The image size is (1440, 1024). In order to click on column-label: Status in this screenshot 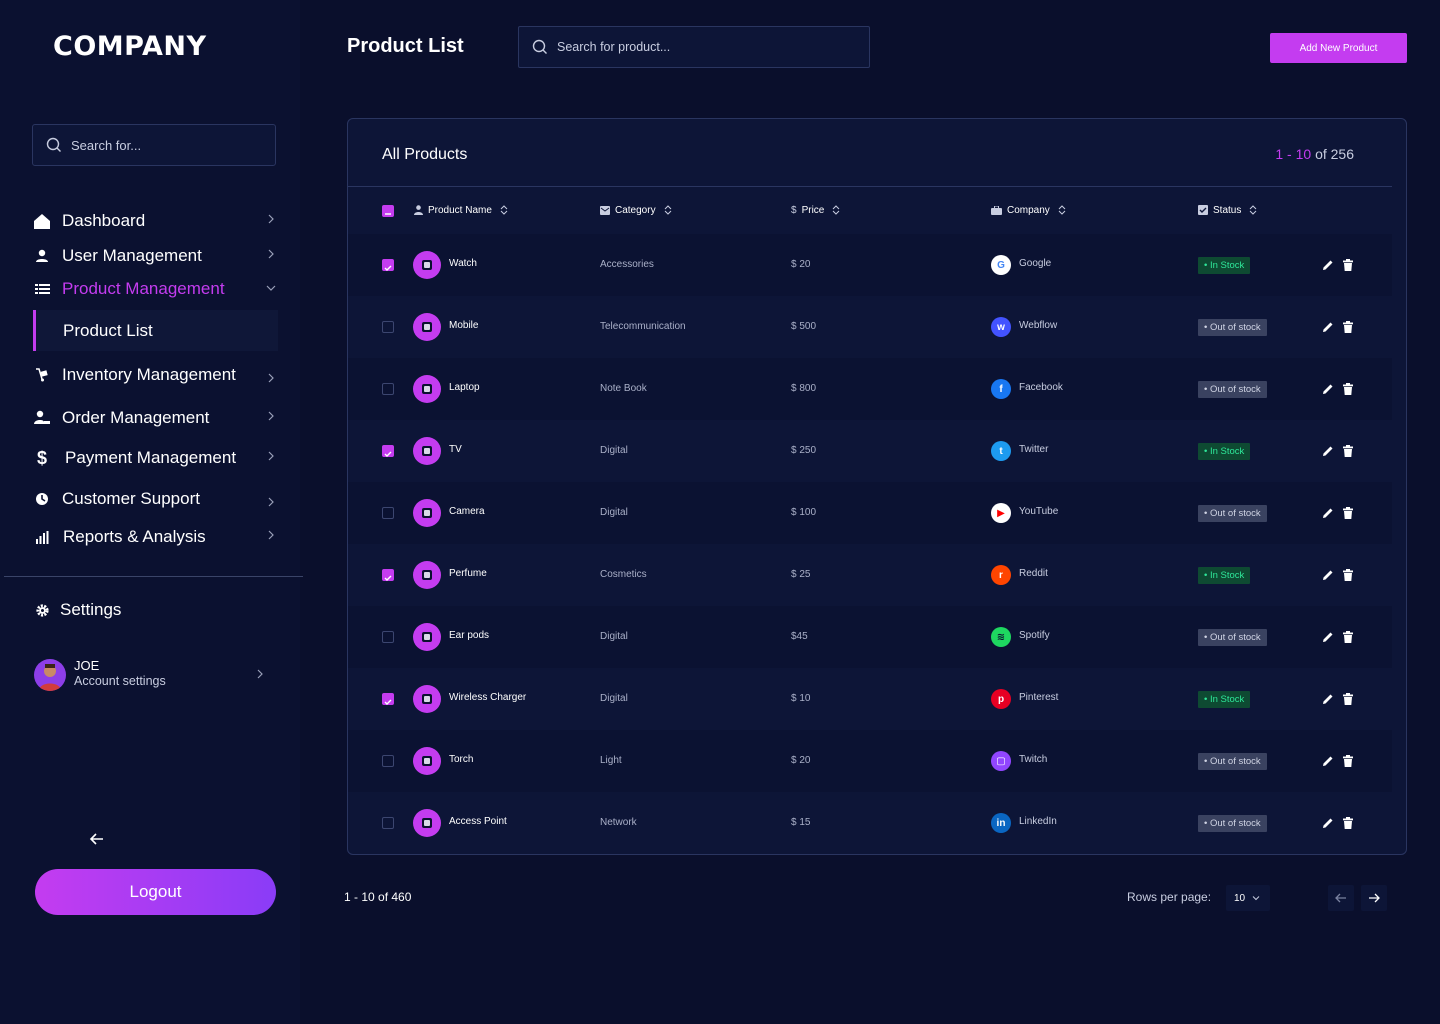, I will do `click(1227, 210)`.